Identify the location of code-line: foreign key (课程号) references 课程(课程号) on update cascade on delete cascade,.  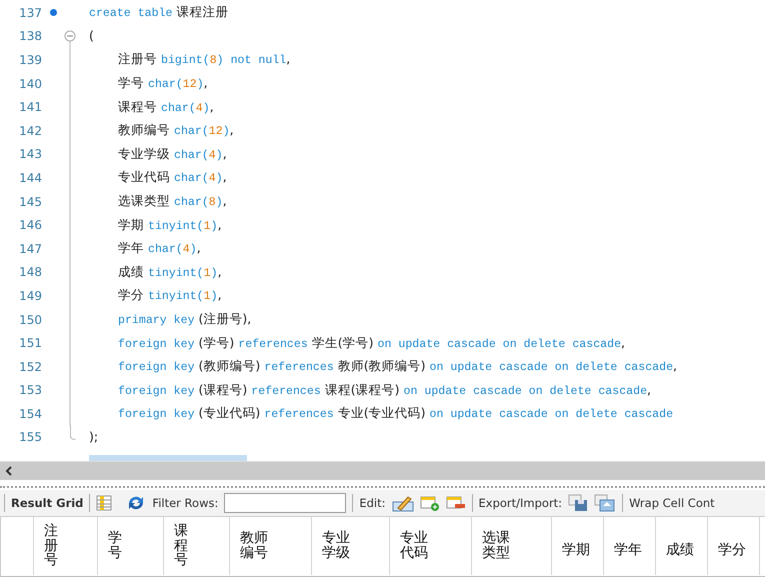
(385, 390).